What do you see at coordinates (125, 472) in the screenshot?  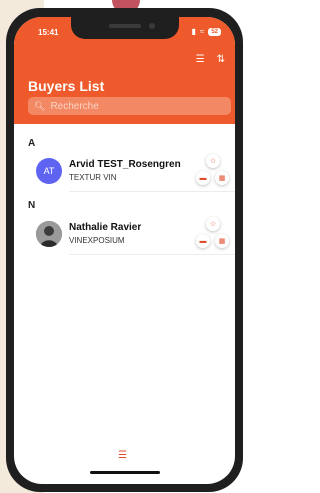 I see `home-indicator` at bounding box center [125, 472].